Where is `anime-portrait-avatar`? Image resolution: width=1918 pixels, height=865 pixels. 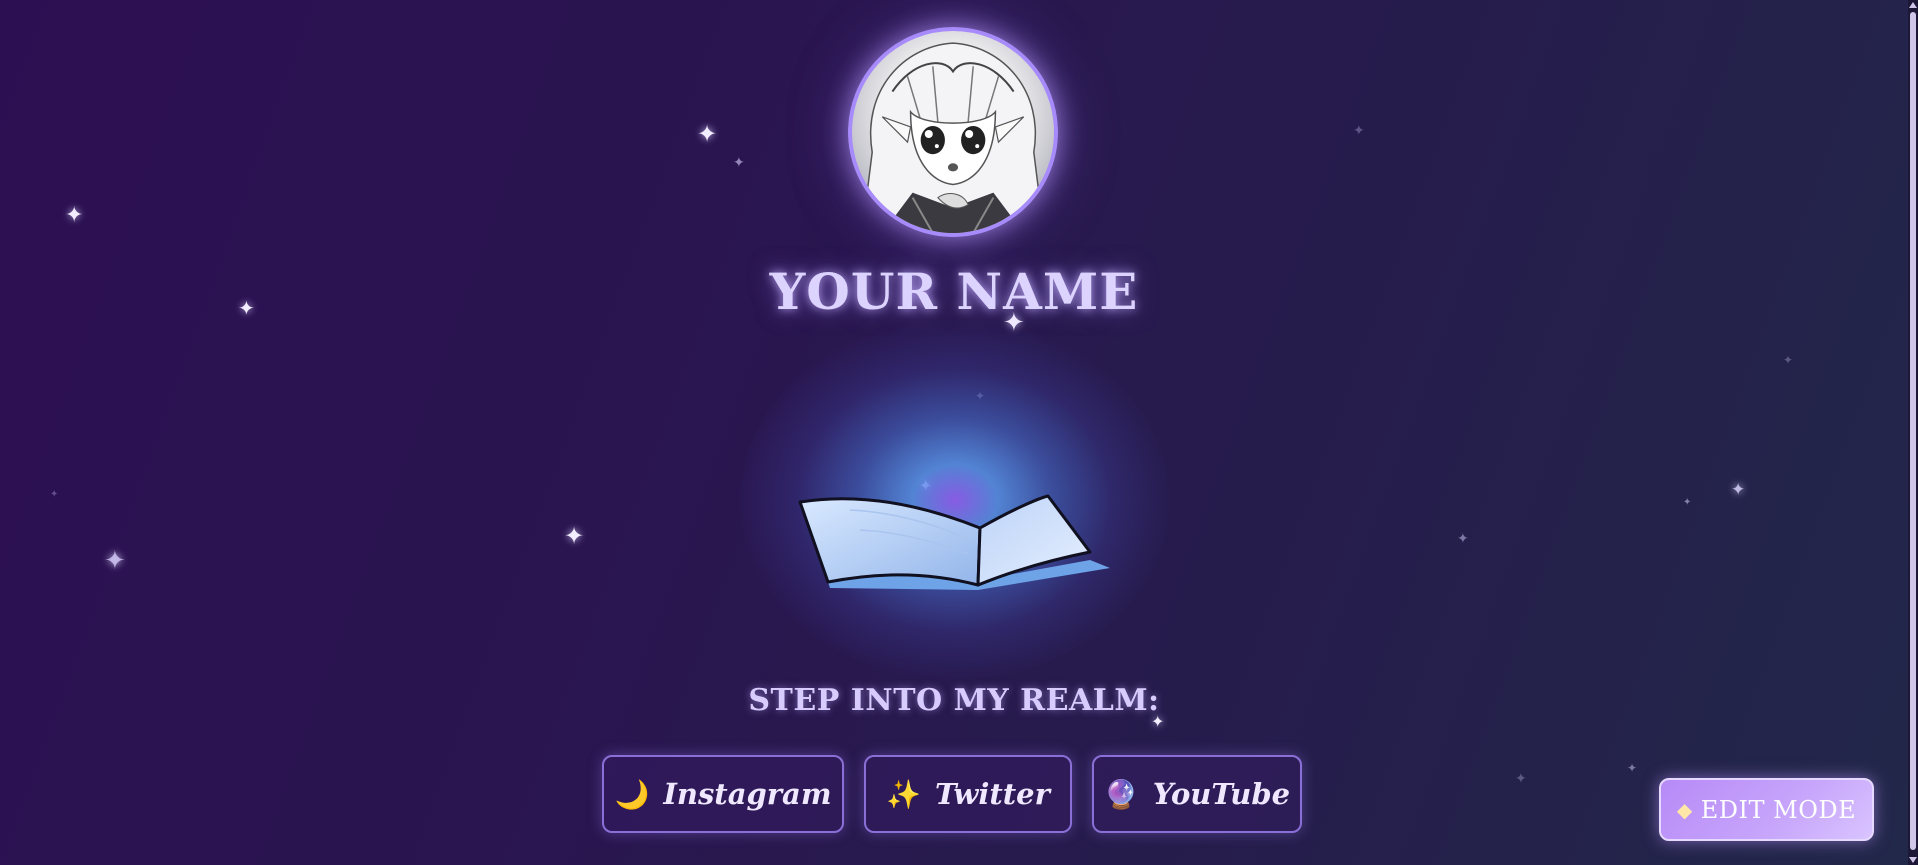
anime-portrait-avatar is located at coordinates (953, 137).